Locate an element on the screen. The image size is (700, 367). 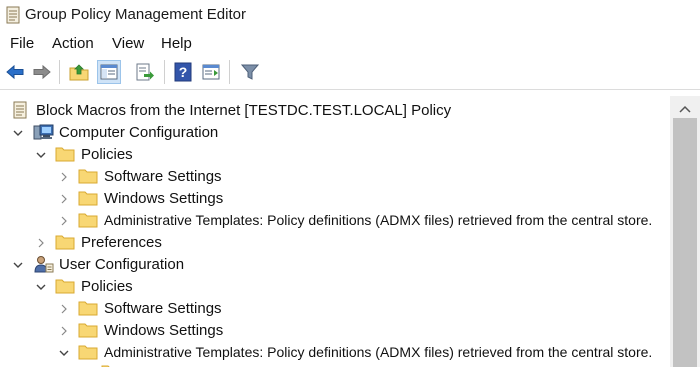
menu-help: Help is located at coordinates (176, 43).